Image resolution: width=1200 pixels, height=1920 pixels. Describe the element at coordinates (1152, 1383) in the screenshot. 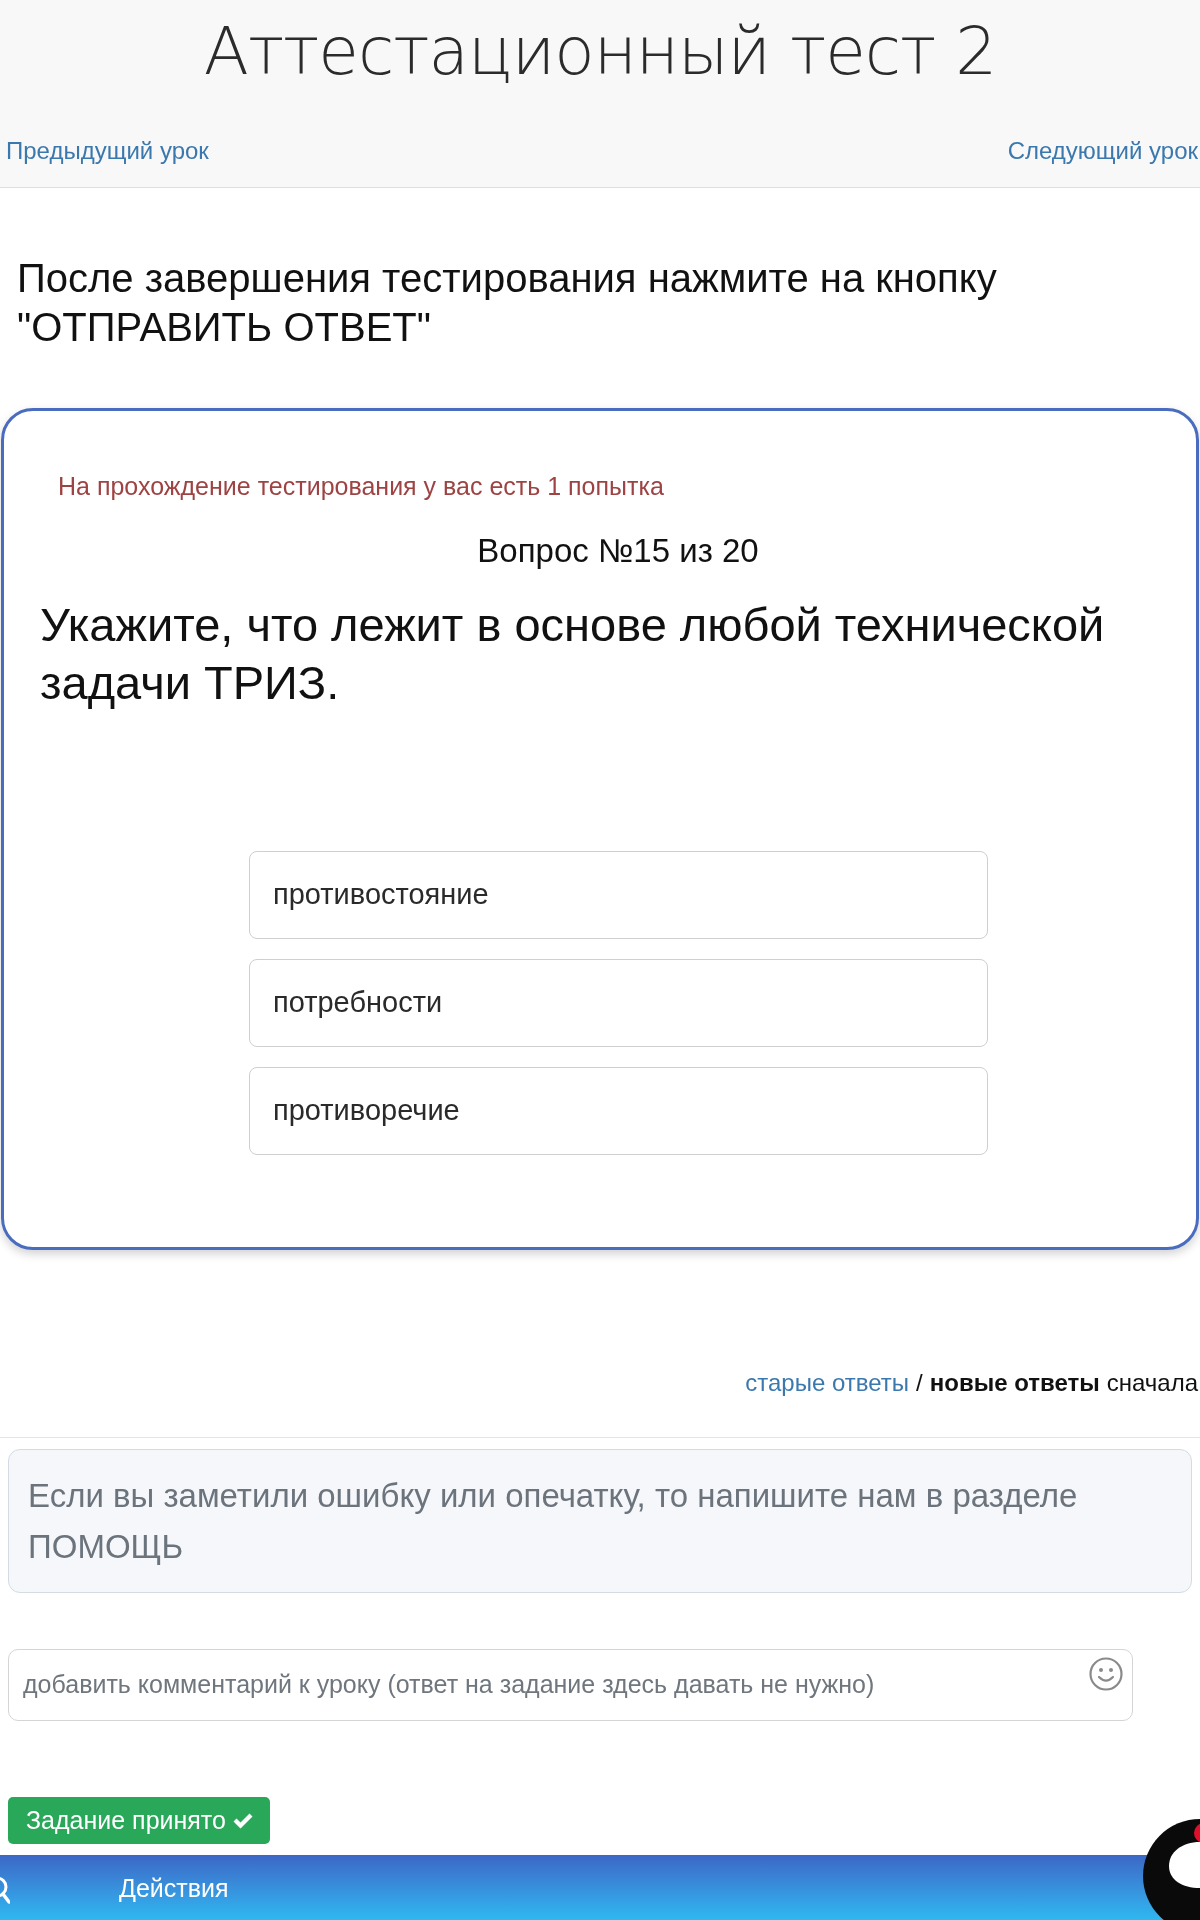

I see `sort-suffix-text: сначала` at that location.